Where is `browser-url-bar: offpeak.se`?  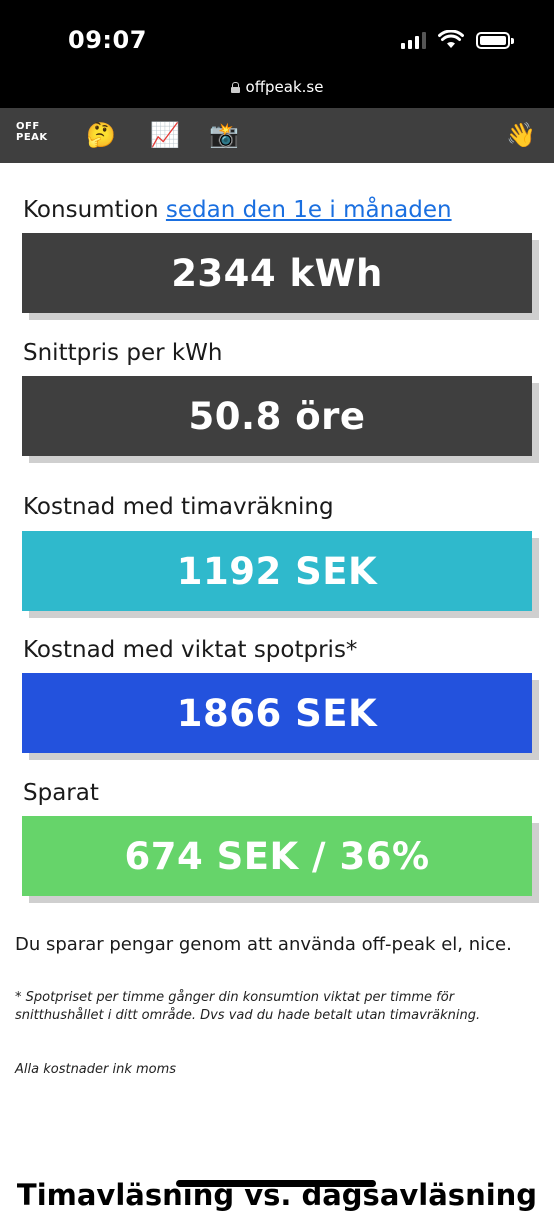 browser-url-bar: offpeak.se is located at coordinates (277, 91).